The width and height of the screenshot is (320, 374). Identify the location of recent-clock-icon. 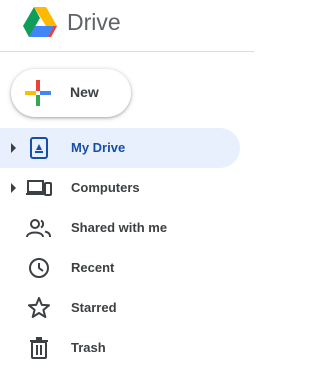
(39, 268).